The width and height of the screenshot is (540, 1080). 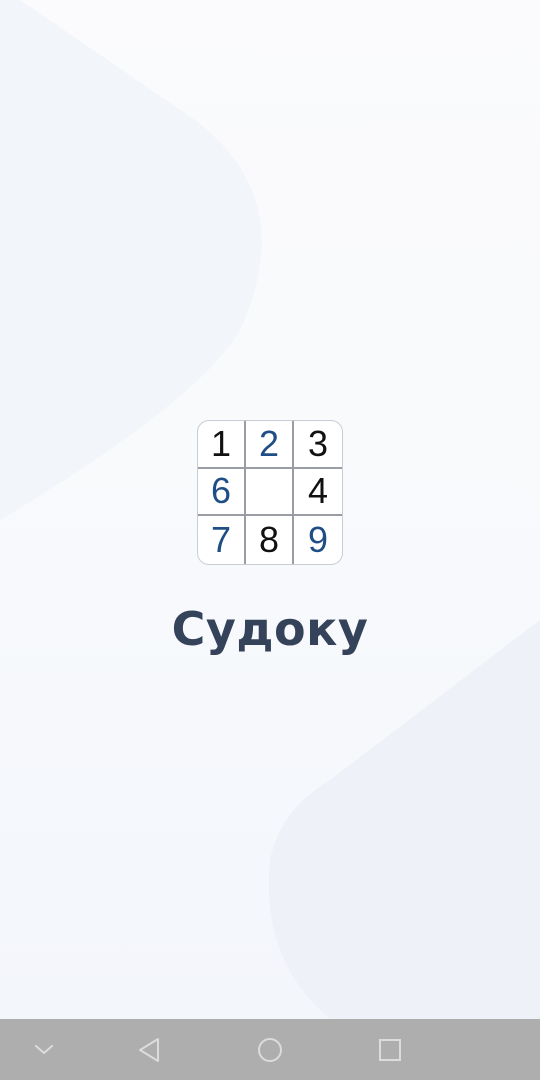 I want to click on logo-cell: 1, so click(x=222, y=445).